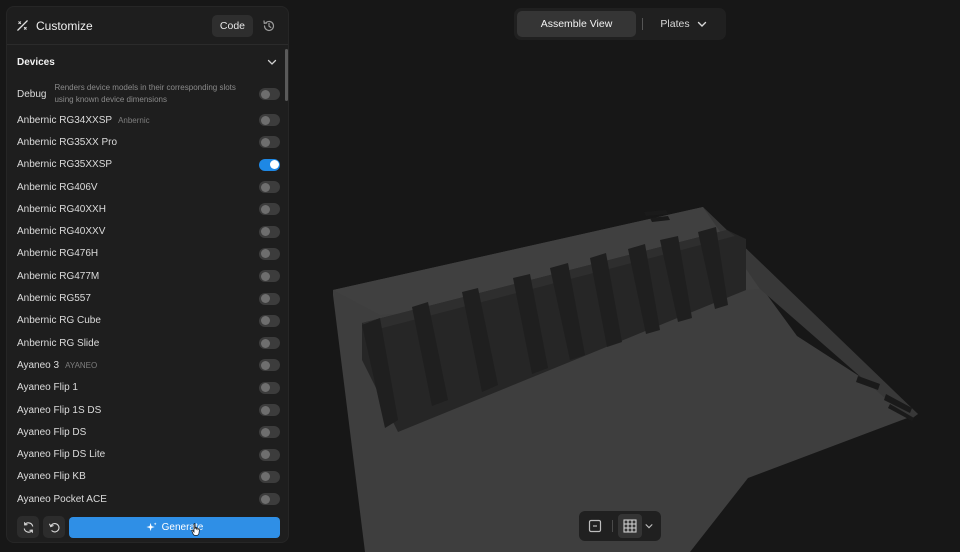 This screenshot has height=552, width=960. Describe the element at coordinates (147, 187) in the screenshot. I see `device-row: Anbernic RG406V` at that location.